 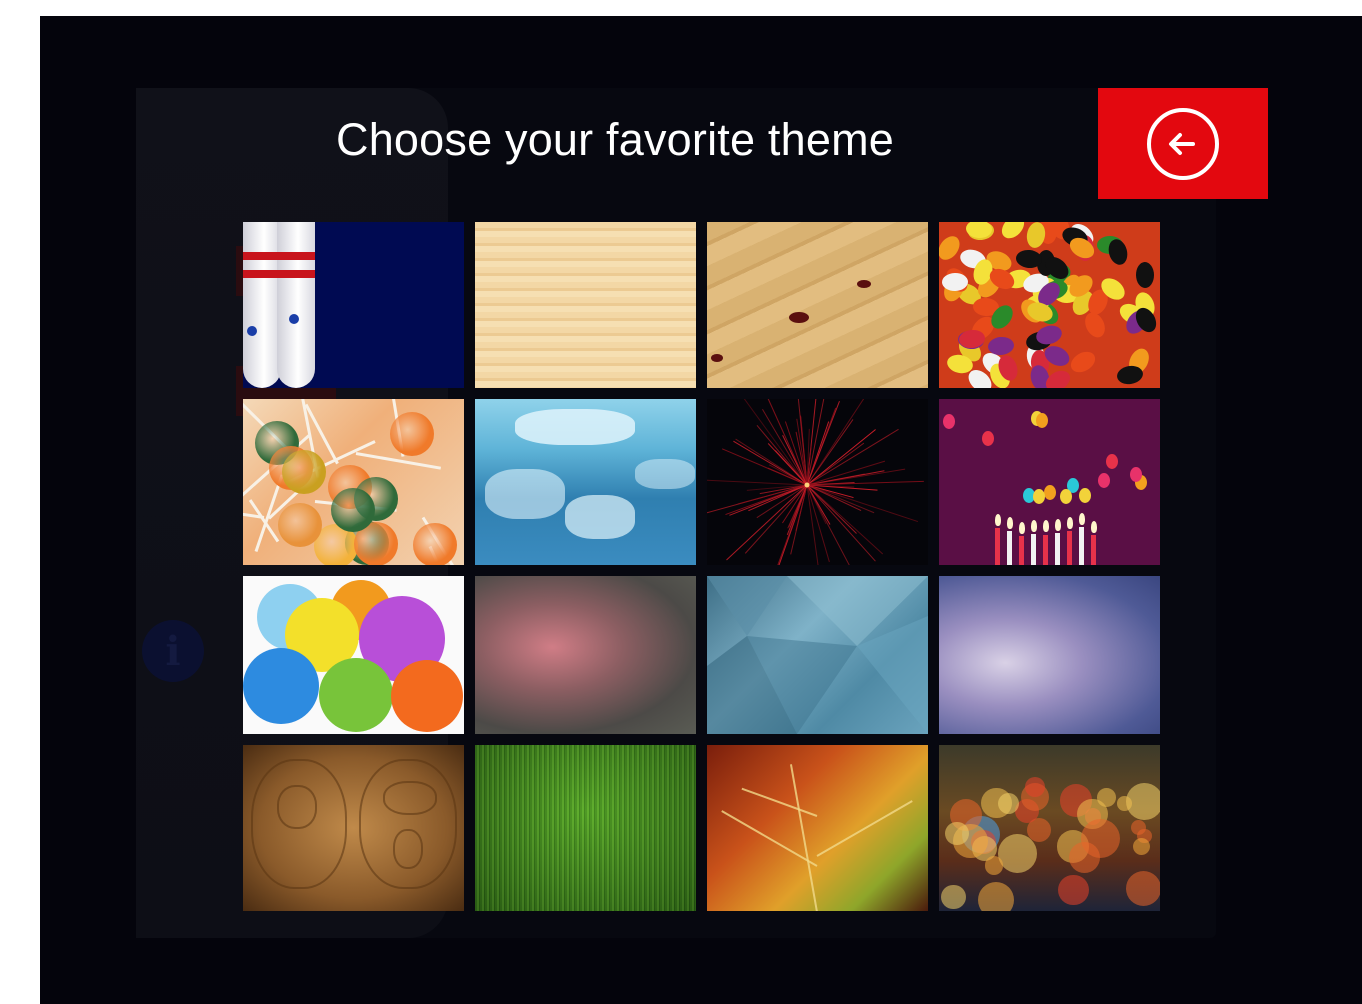 What do you see at coordinates (817, 482) in the screenshot?
I see `theme-tile-fireworks` at bounding box center [817, 482].